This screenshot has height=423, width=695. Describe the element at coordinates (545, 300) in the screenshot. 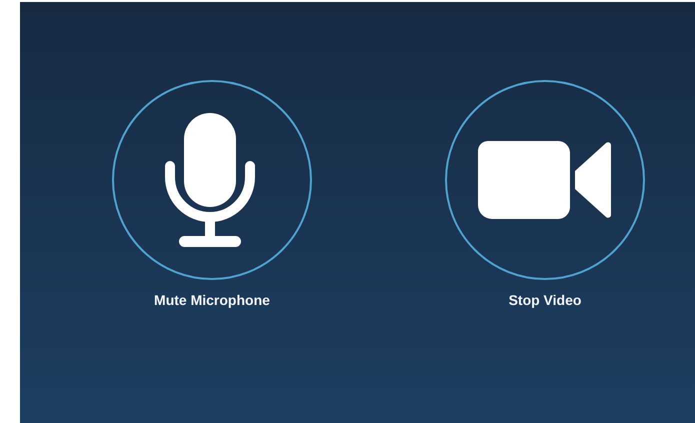

I see `control-label: Stop Video` at that location.